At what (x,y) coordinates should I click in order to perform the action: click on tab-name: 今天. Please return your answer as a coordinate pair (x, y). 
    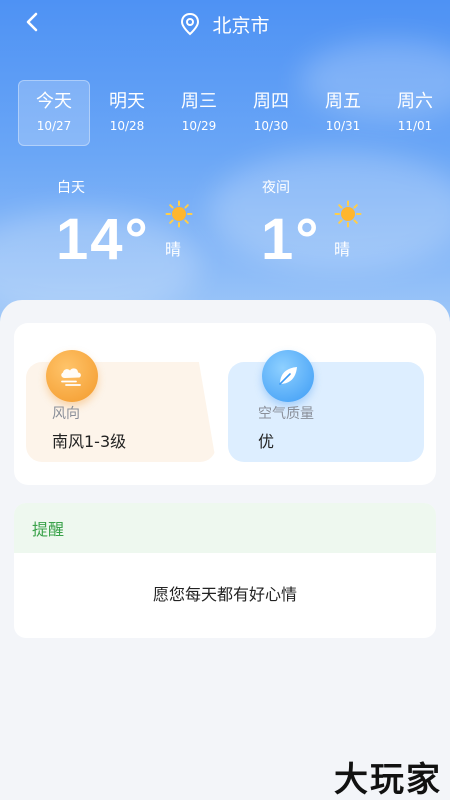
    Looking at the image, I should click on (54, 101).